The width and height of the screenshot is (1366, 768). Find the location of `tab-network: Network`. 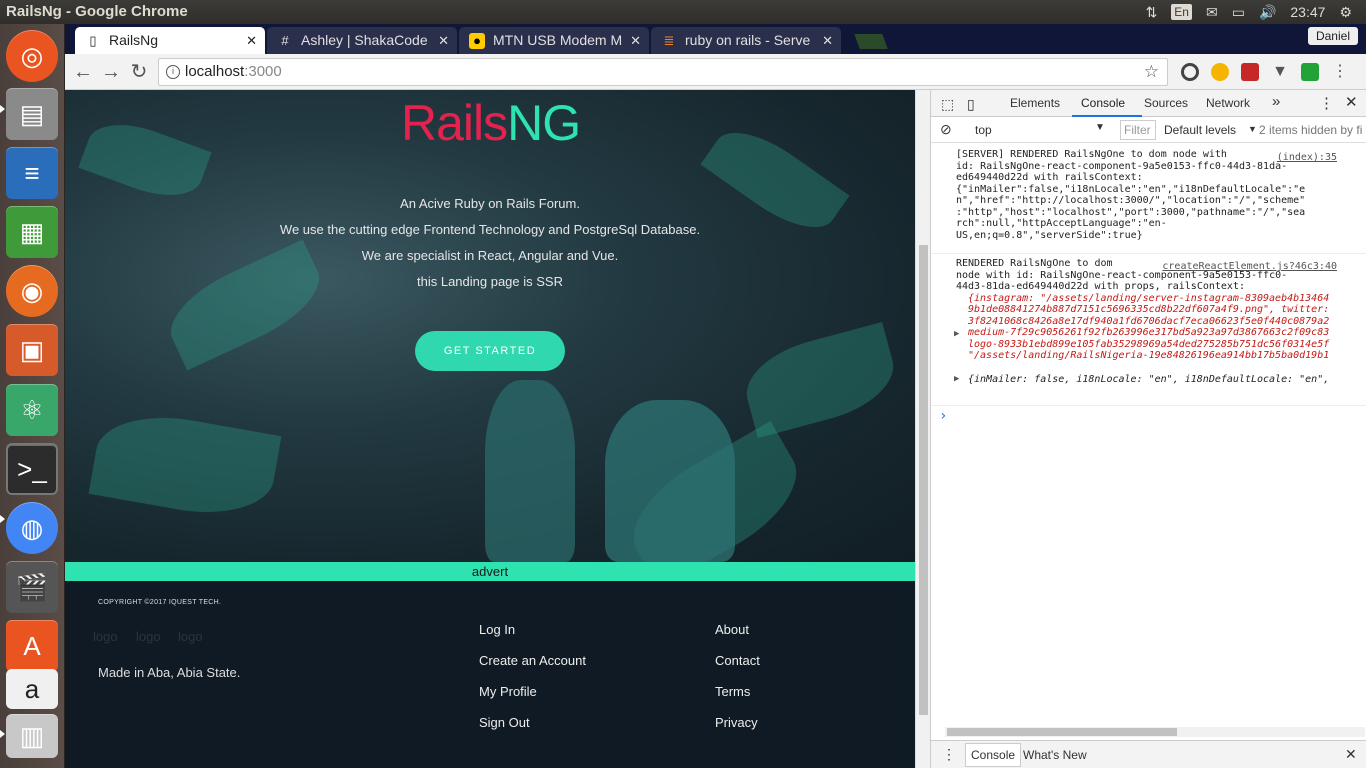

tab-network: Network is located at coordinates (1228, 103).